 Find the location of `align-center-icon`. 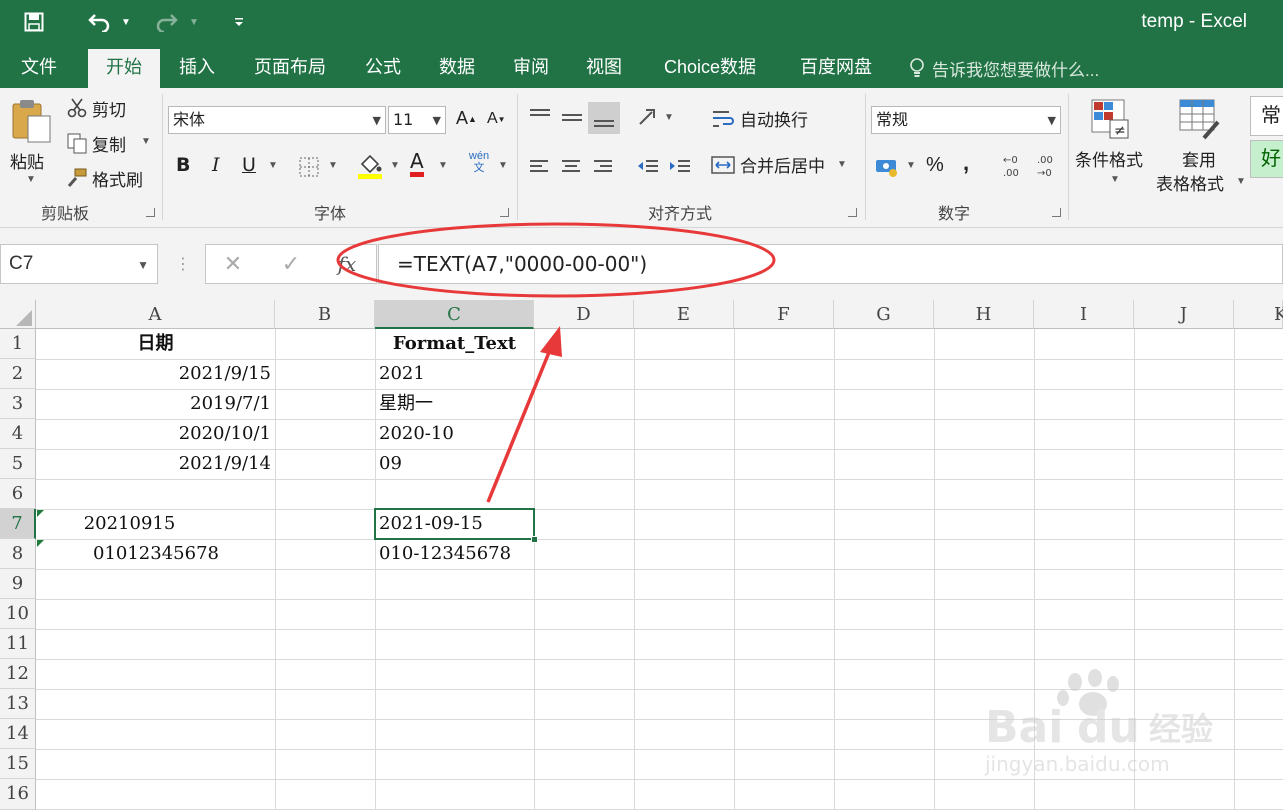

align-center-icon is located at coordinates (571, 168).